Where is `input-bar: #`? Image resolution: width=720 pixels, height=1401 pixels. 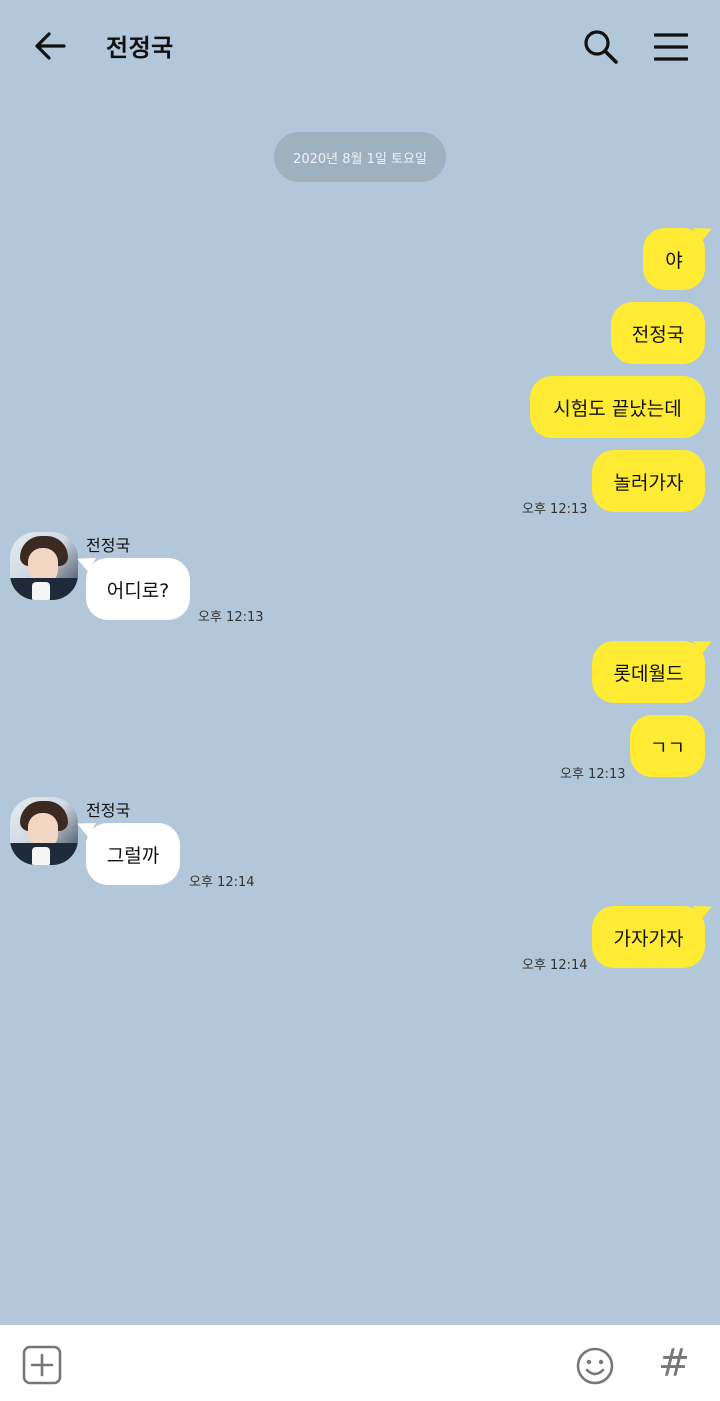
input-bar: # is located at coordinates (360, 1363).